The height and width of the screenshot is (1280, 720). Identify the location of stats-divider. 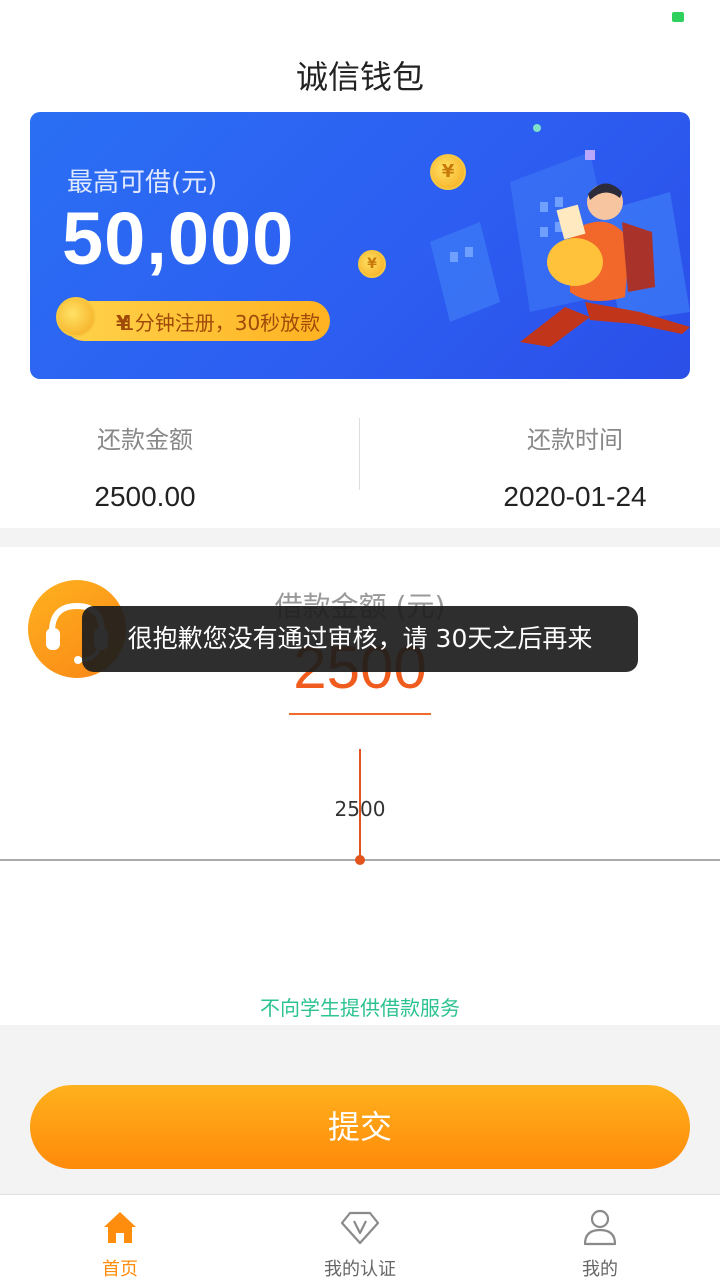
(359, 454).